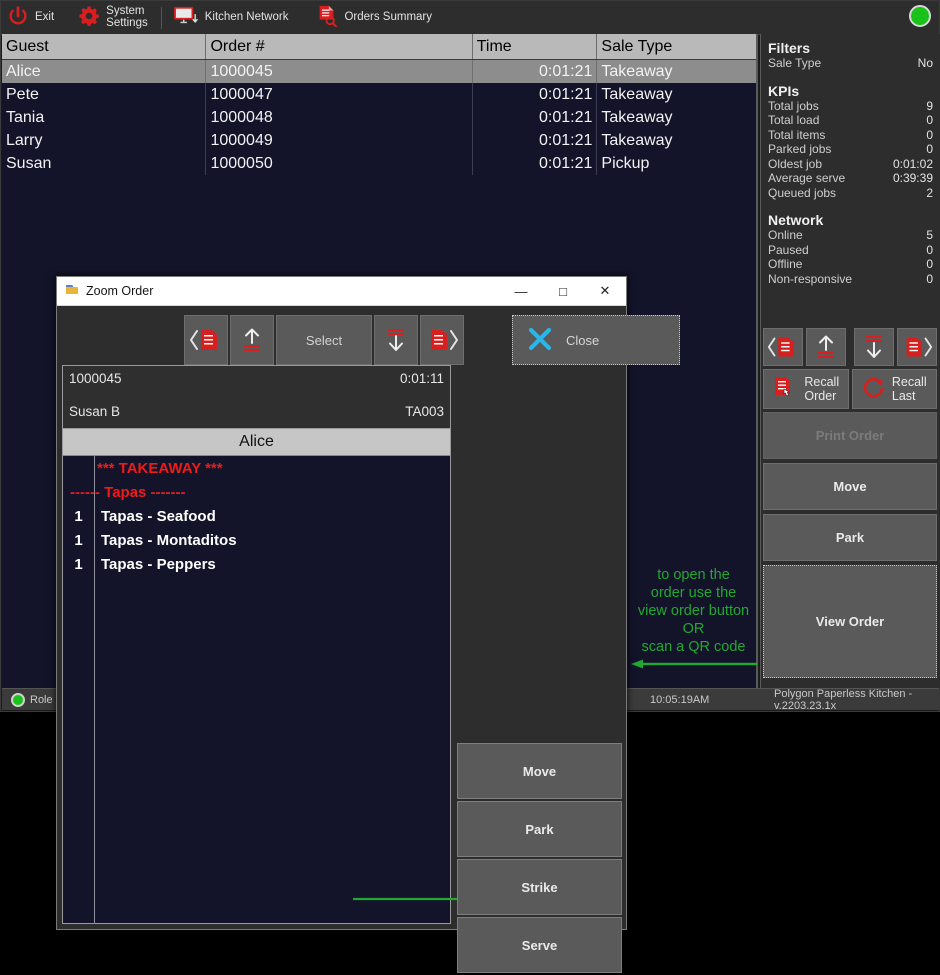  I want to click on dialog-select-button: Select, so click(324, 340).